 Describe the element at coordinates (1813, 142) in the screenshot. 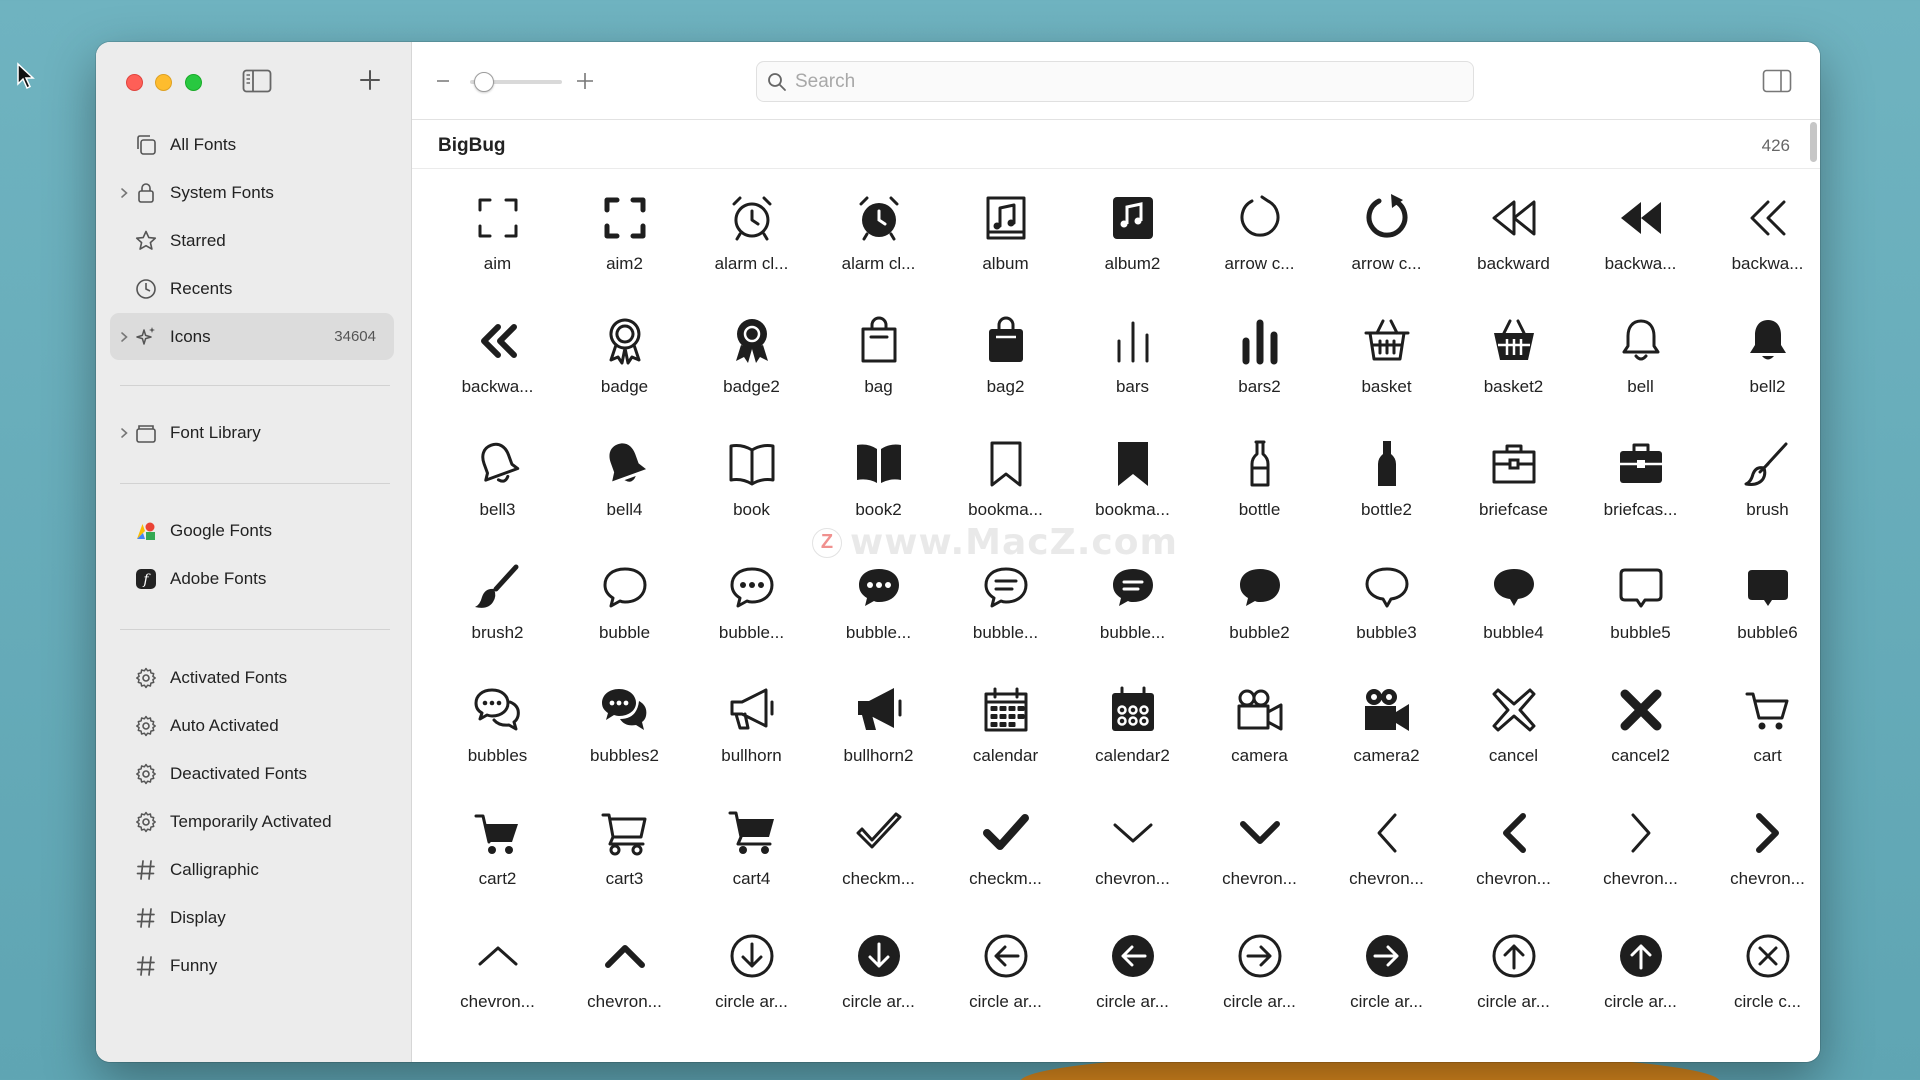

I see `scrollbar` at that location.